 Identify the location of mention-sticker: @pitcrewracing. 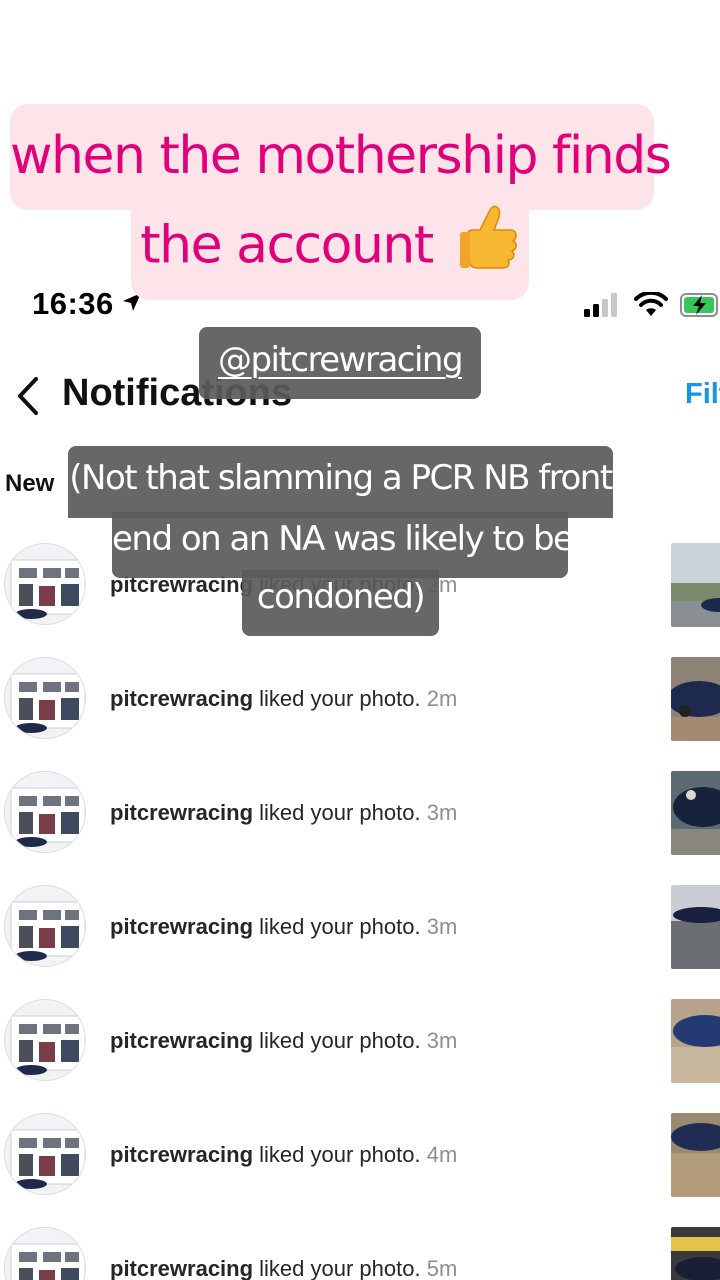
(340, 363).